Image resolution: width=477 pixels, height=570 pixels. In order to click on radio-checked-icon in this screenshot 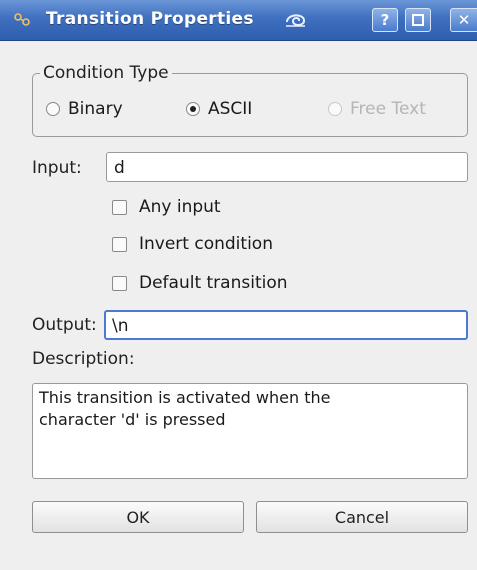, I will do `click(193, 109)`.